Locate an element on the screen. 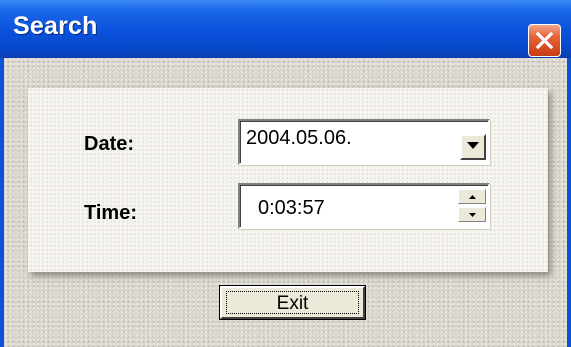 Image resolution: width=571 pixels, height=347 pixels. close-icon is located at coordinates (544, 40).